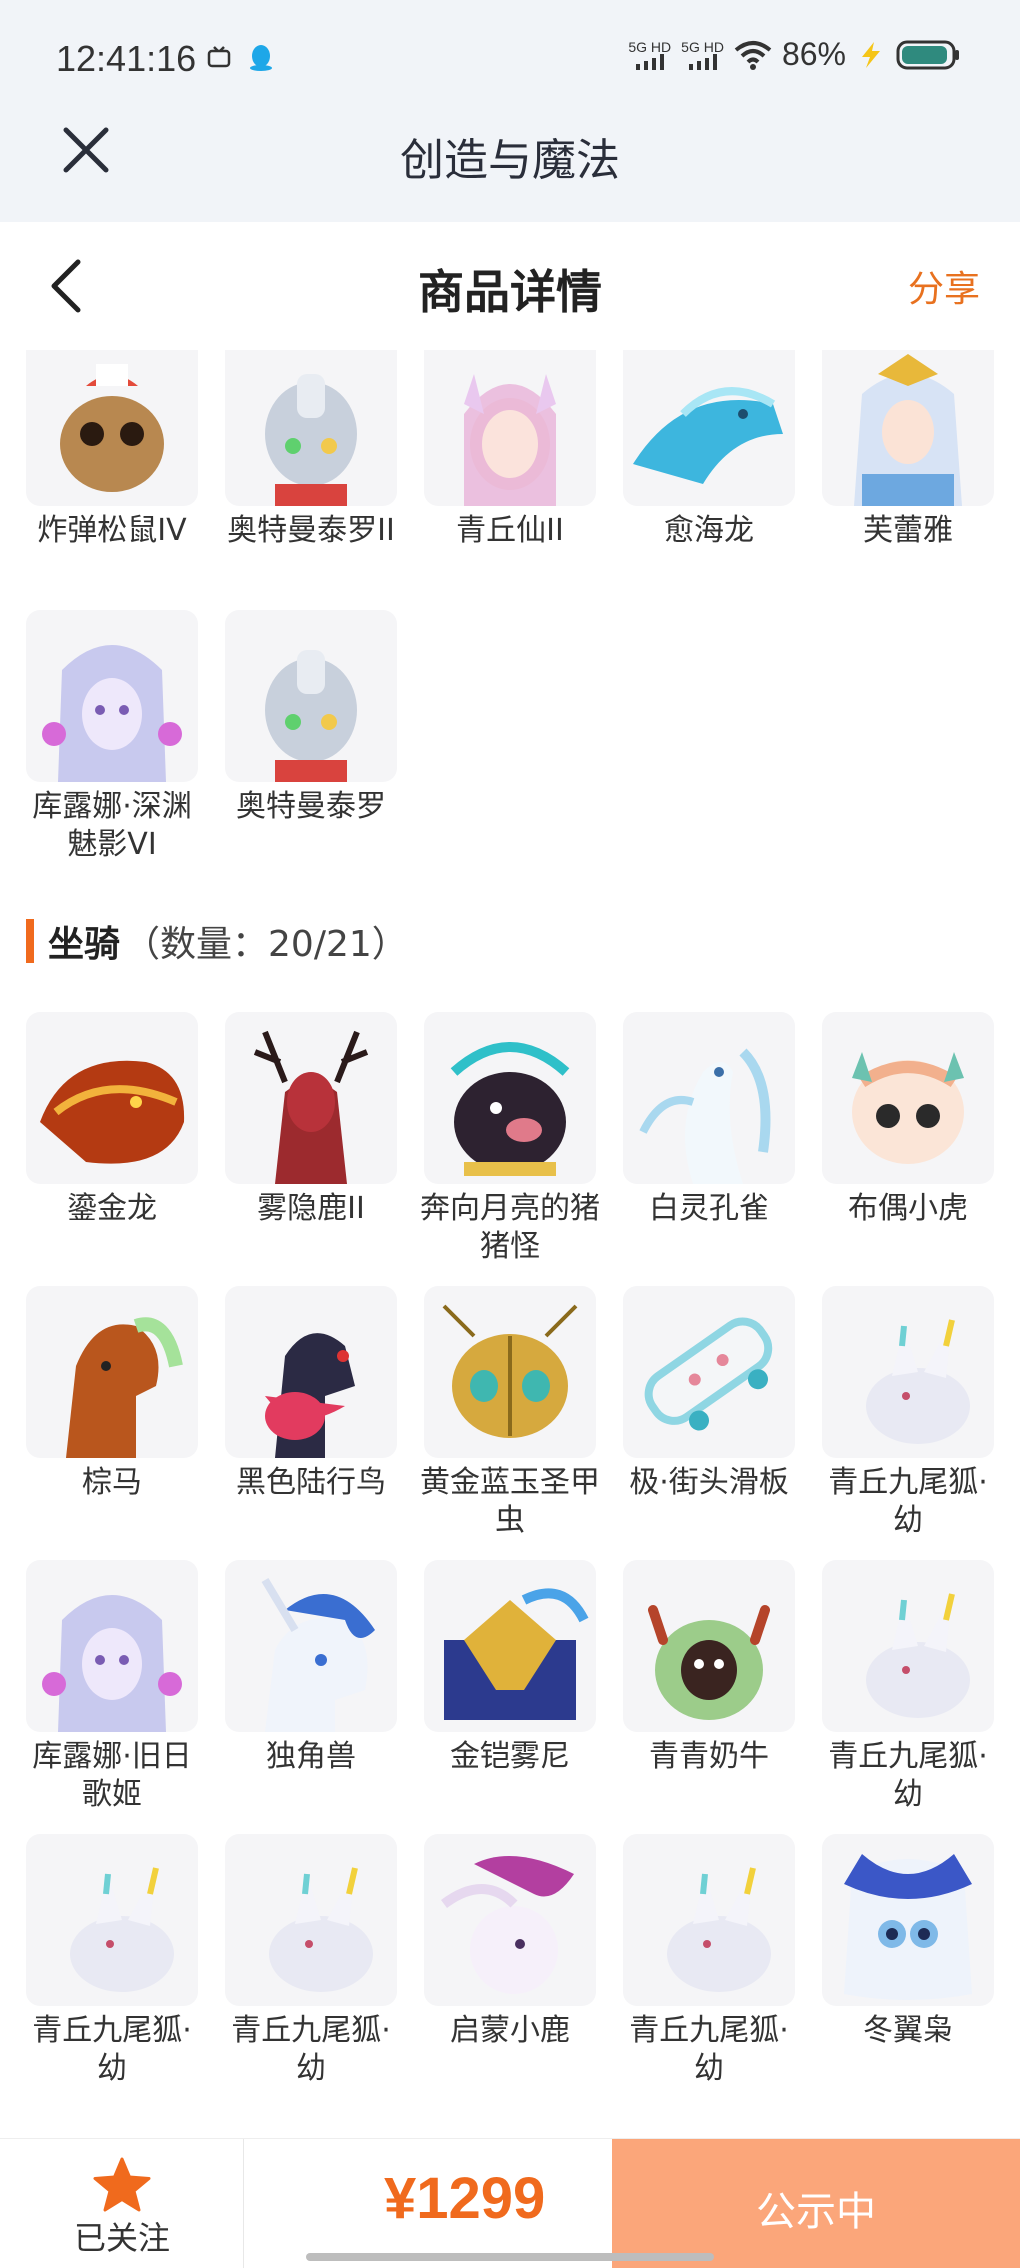 The image size is (1020, 2268). Describe the element at coordinates (709, 1423) in the screenshot. I see `mount-item: 极·街头滑板` at that location.